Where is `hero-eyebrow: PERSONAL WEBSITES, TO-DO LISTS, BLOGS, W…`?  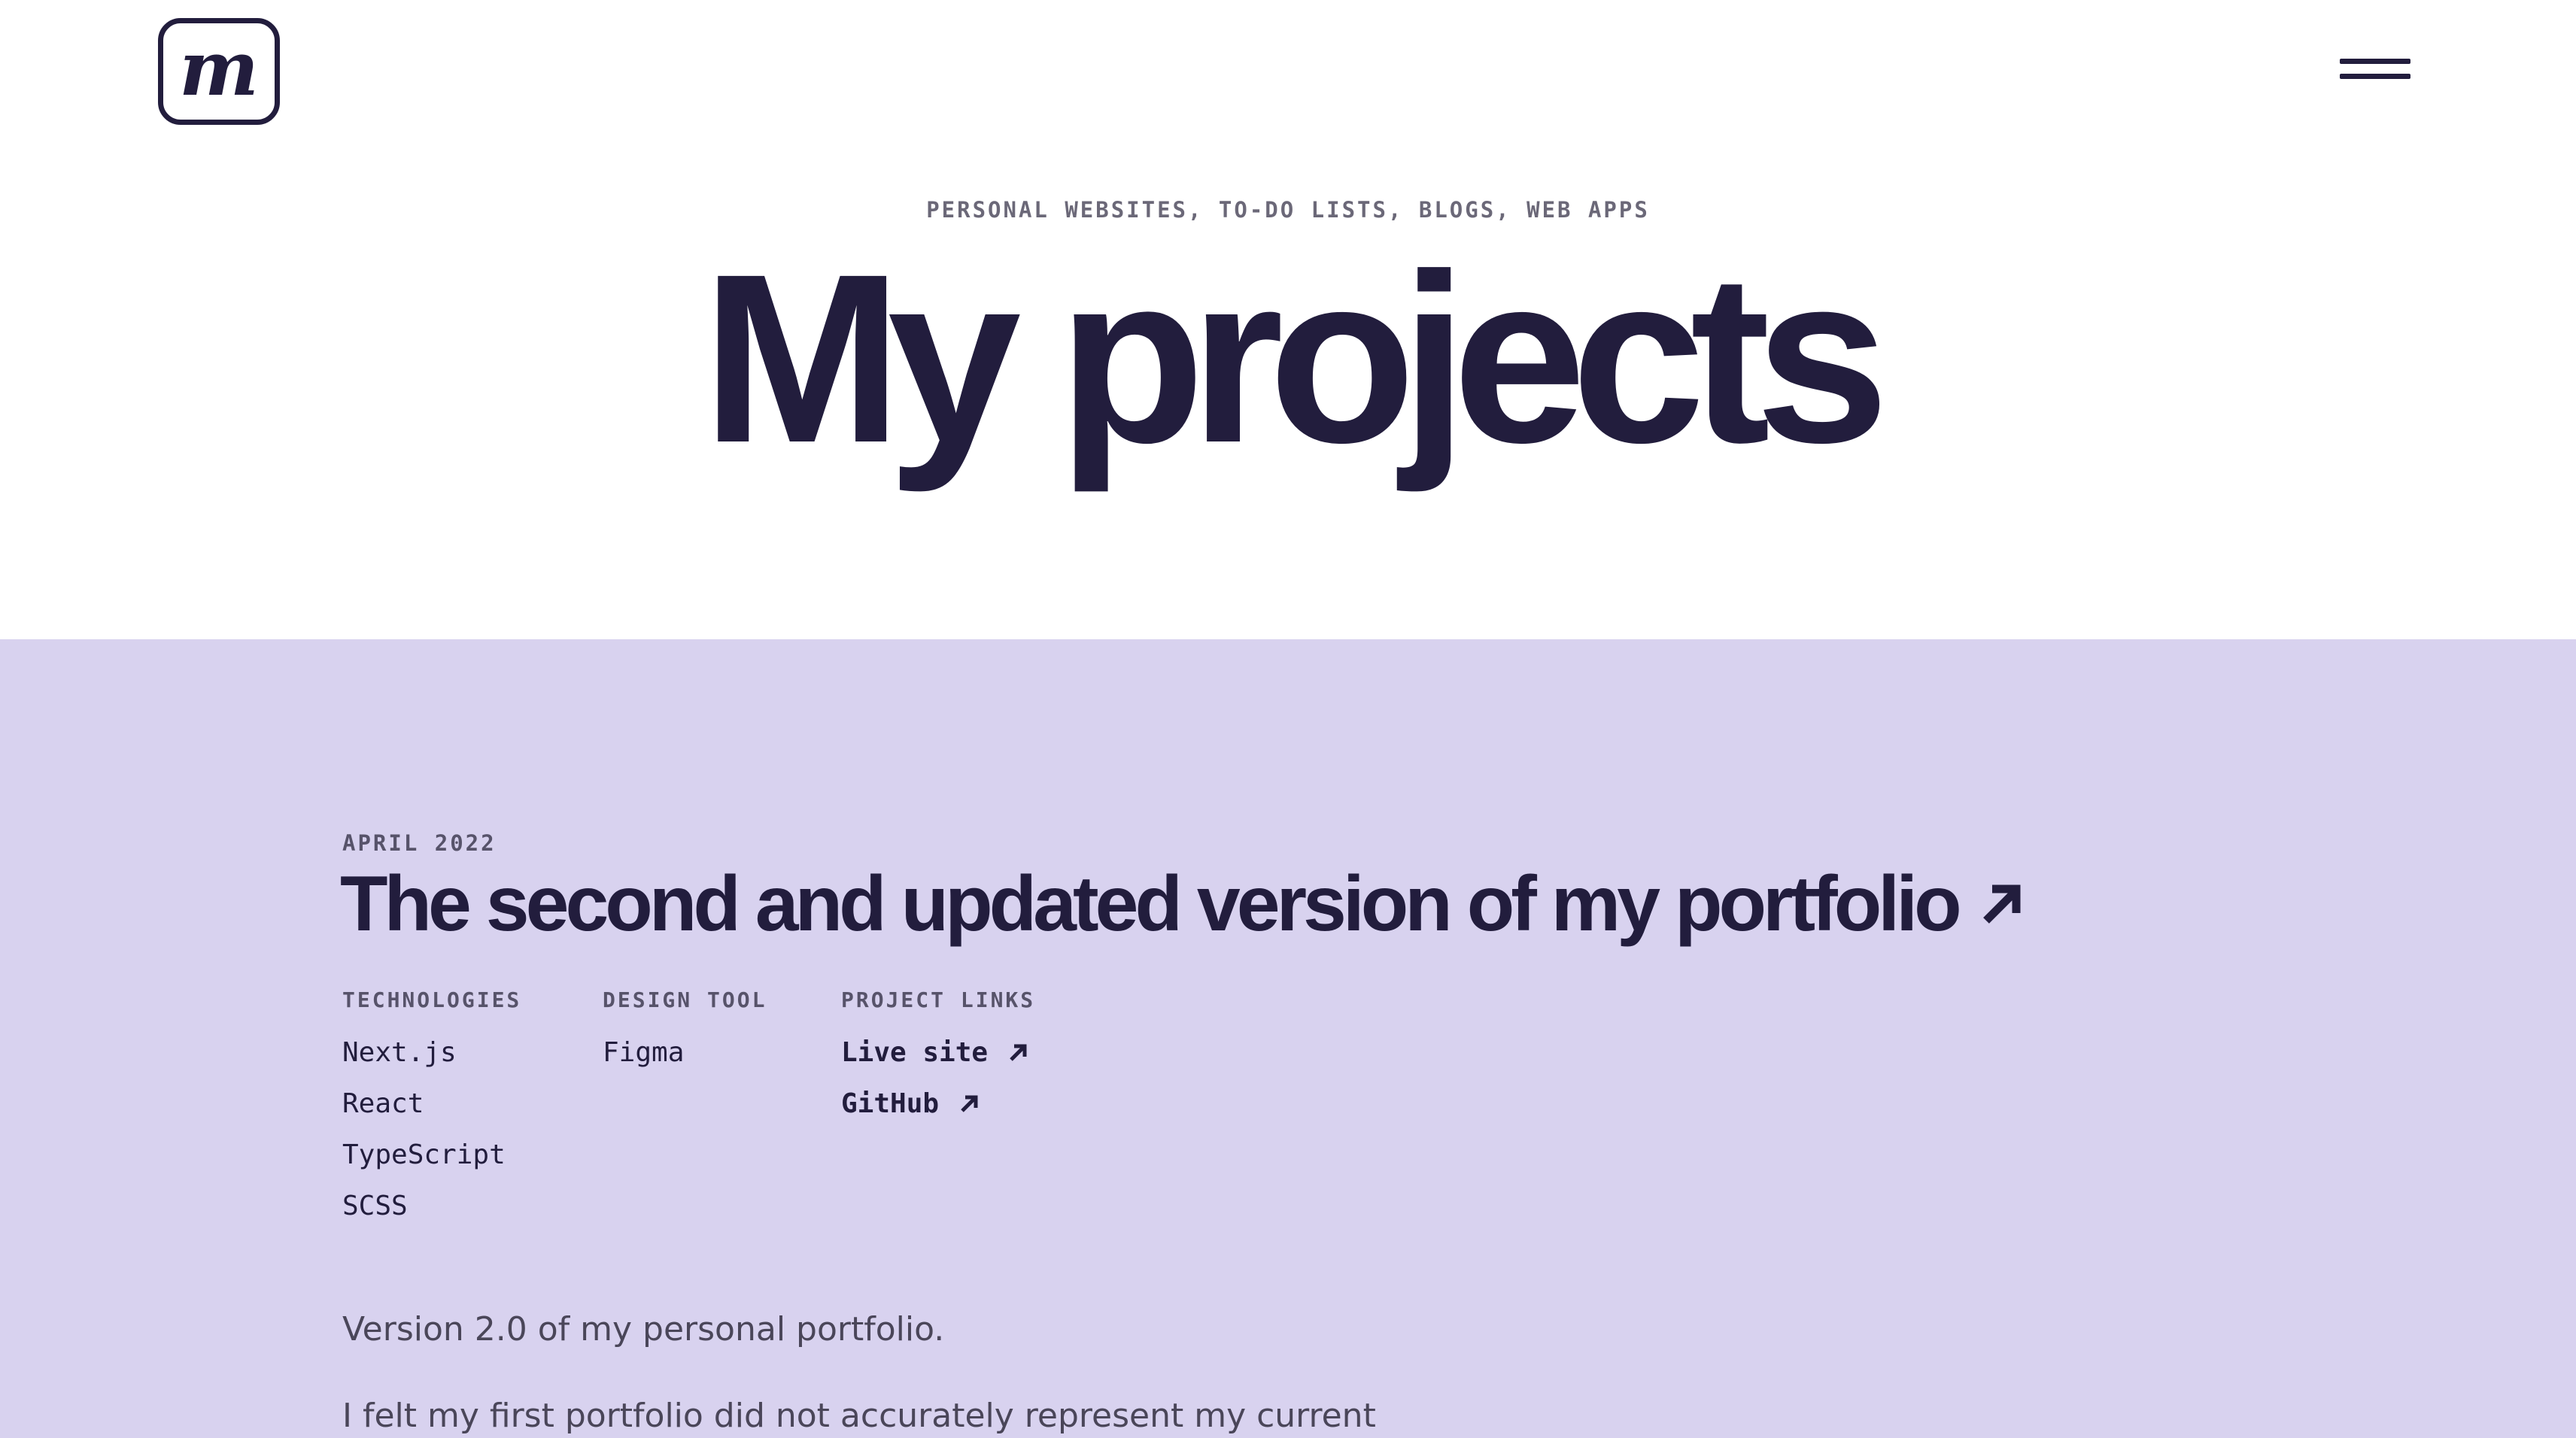
hero-eyebrow: PERSONAL WEBSITES, TO-DO LISTS, BLOGS, W… is located at coordinates (1288, 210).